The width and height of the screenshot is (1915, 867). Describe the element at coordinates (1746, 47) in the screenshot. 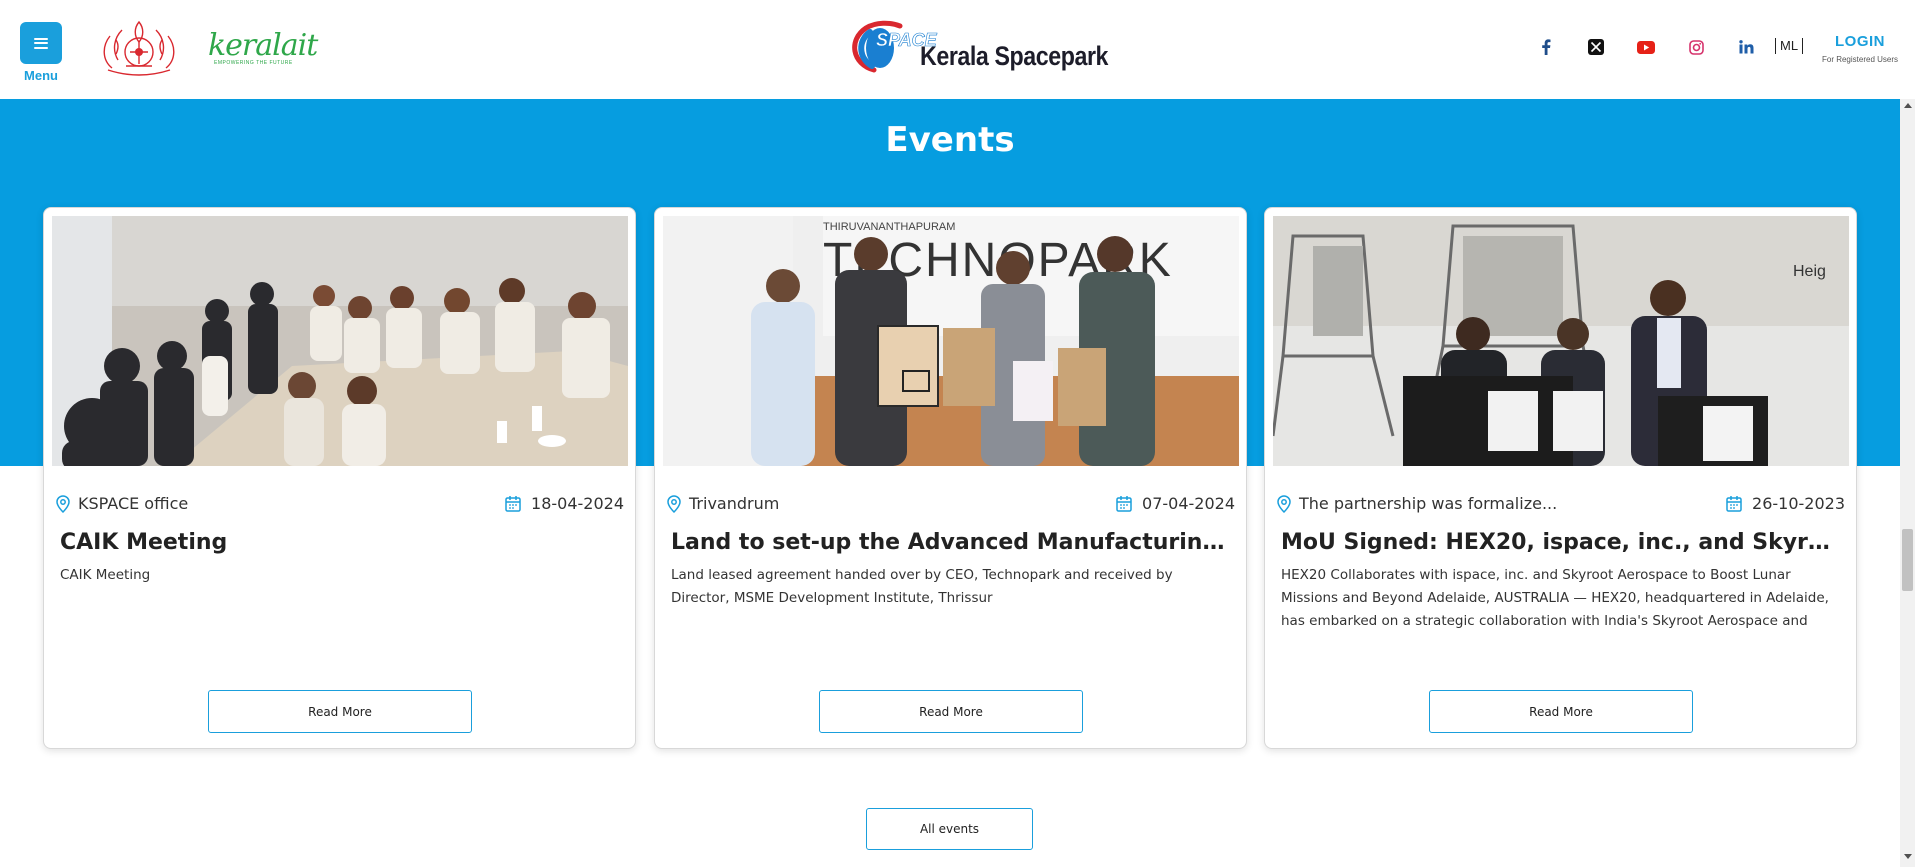

I see `linkedin-icon` at that location.